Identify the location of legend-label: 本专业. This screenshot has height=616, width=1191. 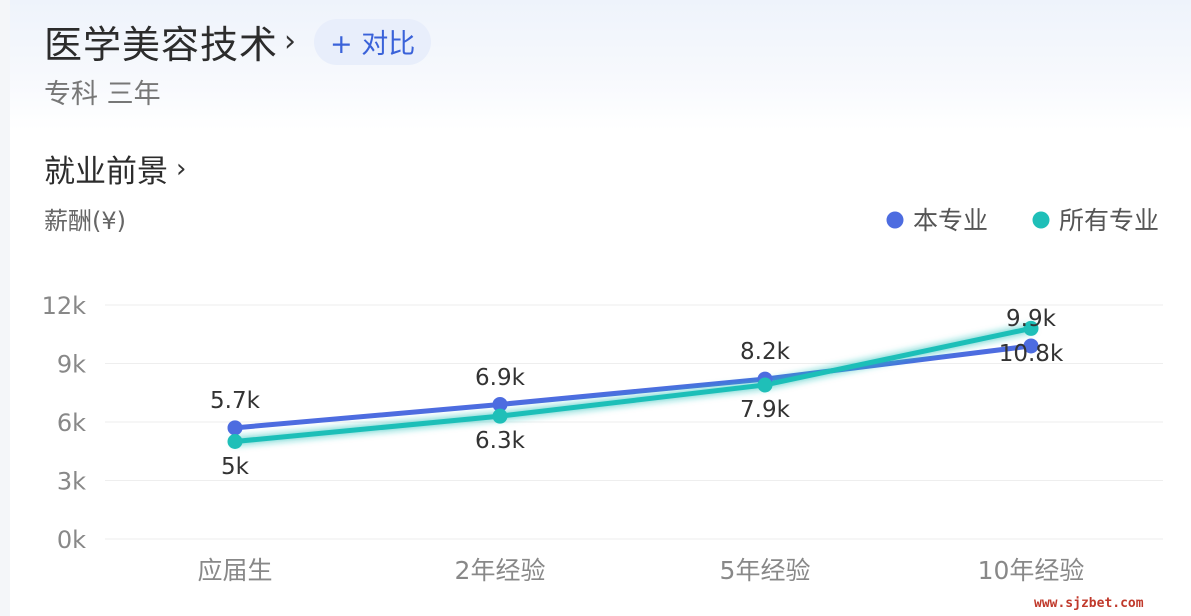
(950, 220).